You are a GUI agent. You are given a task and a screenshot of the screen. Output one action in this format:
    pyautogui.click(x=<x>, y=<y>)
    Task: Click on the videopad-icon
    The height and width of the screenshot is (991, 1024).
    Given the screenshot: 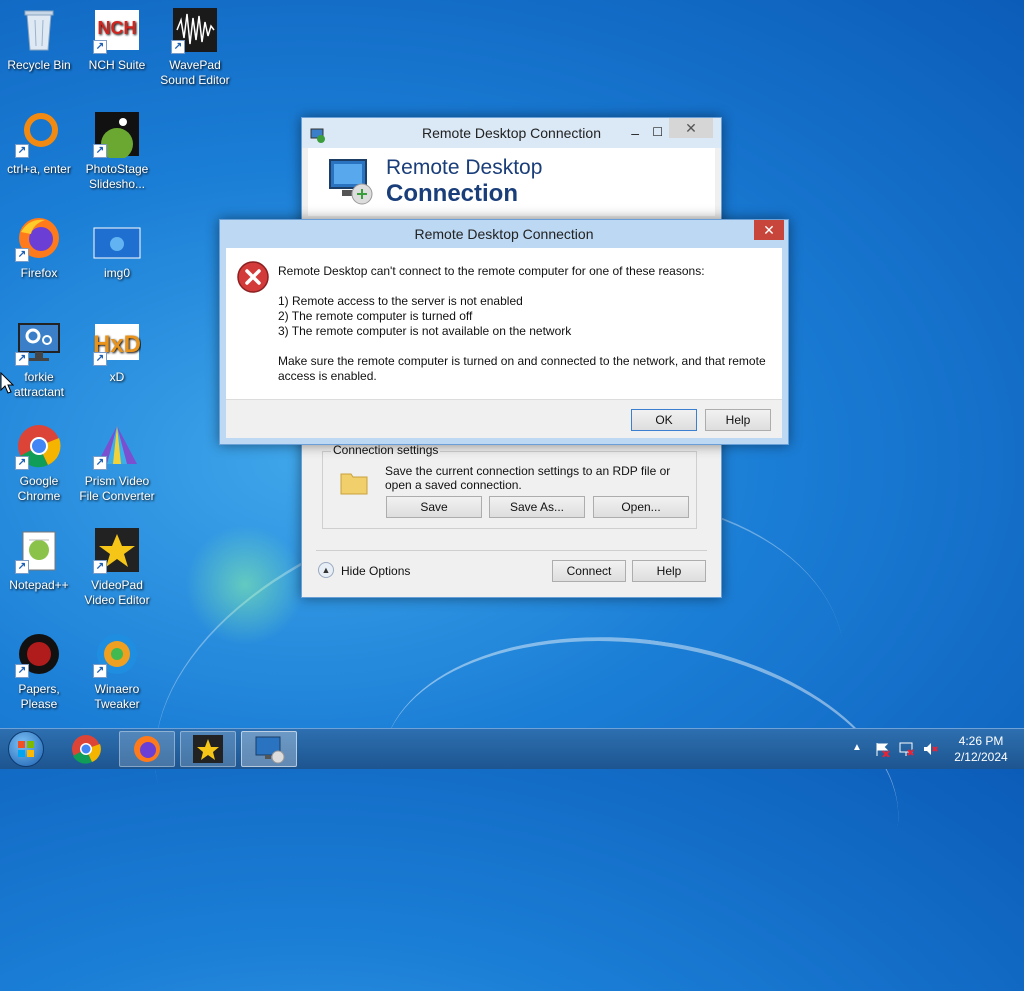 What is the action you would take?
    pyautogui.click(x=208, y=749)
    